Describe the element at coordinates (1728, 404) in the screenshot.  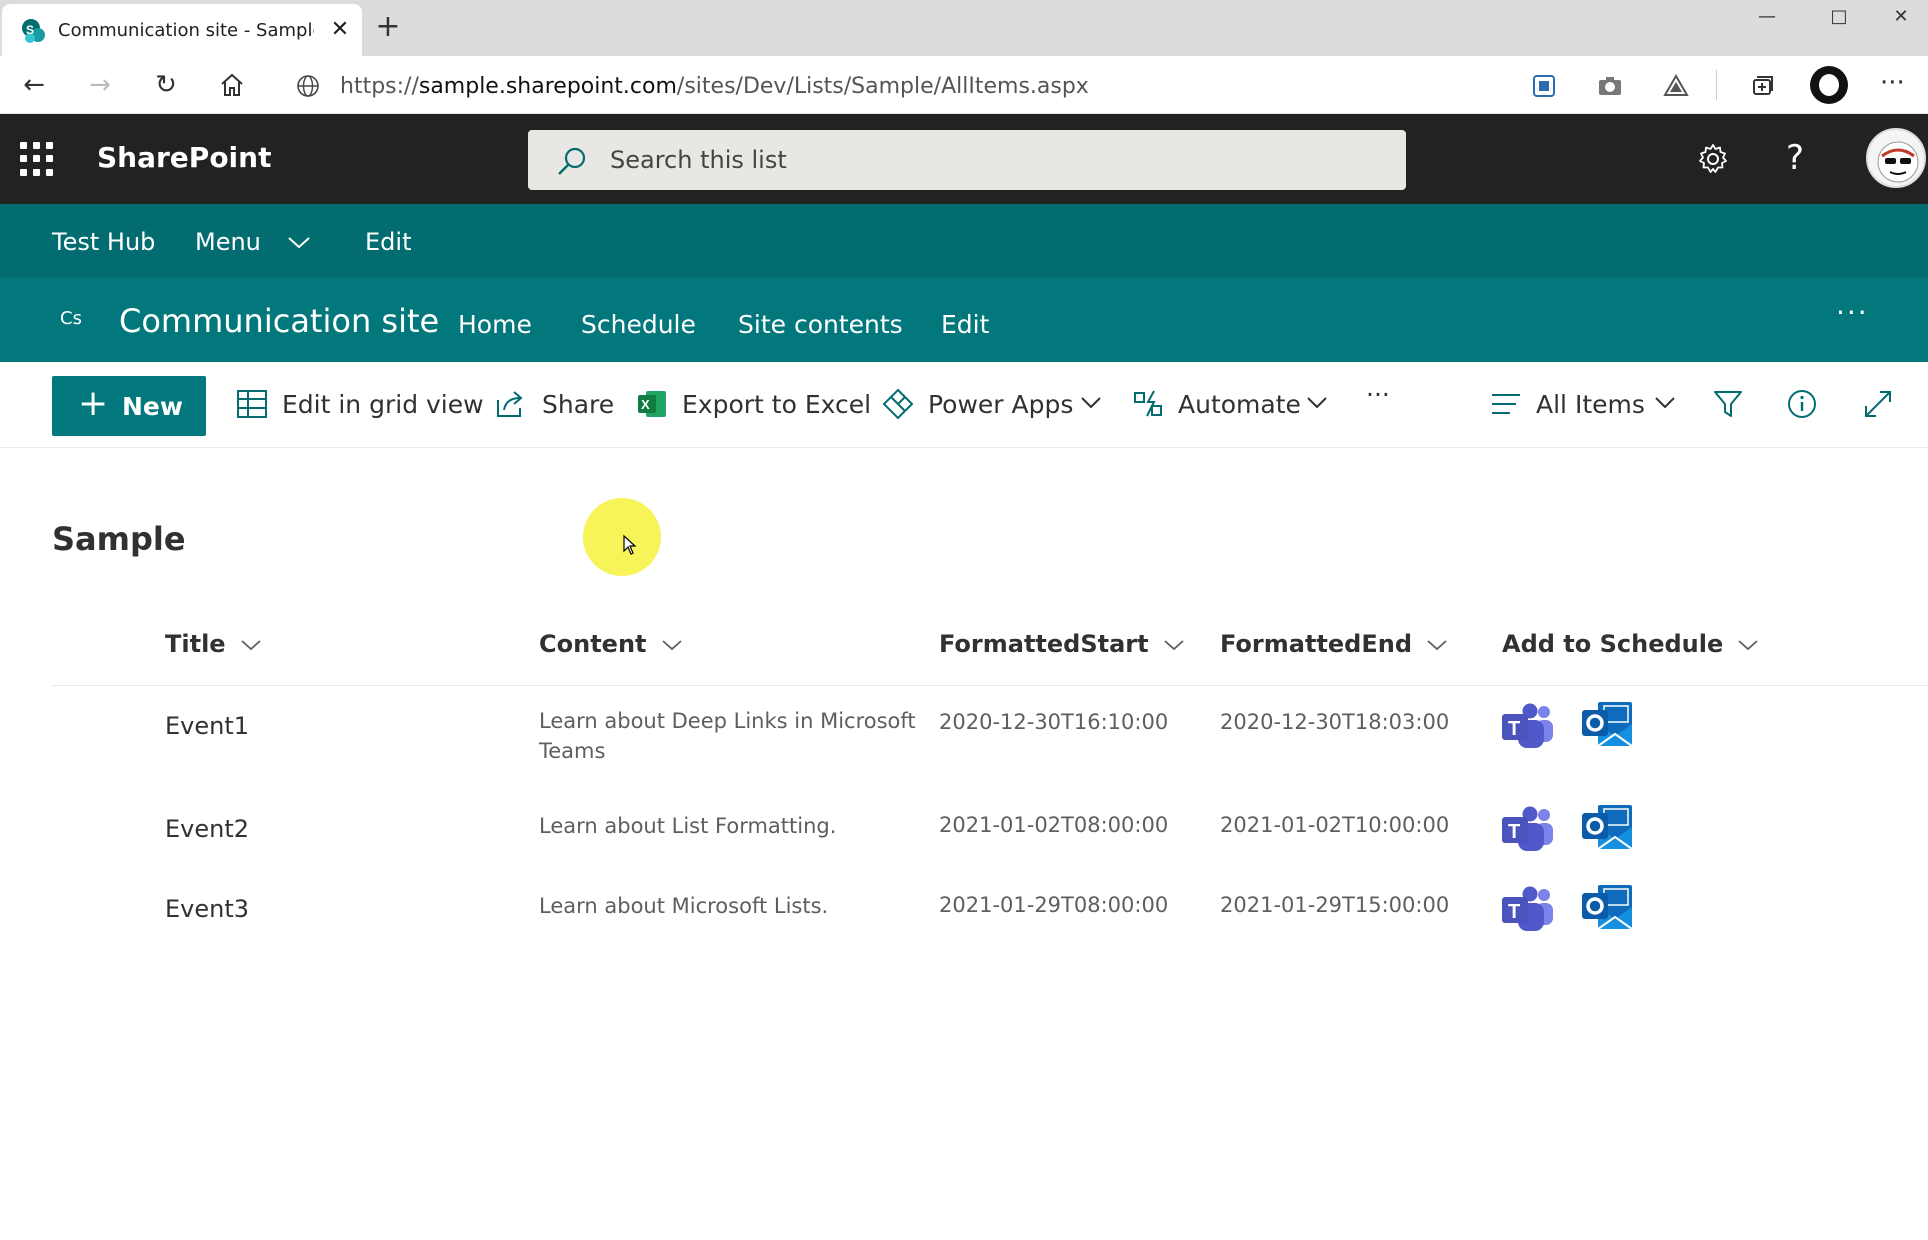
I see `filter-icon` at that location.